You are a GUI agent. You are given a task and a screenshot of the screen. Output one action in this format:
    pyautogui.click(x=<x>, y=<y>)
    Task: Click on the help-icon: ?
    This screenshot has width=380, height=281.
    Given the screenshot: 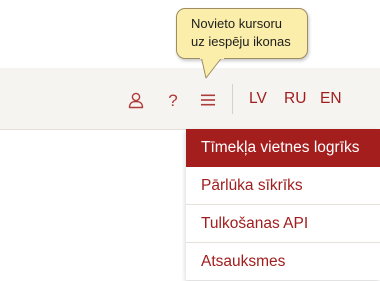 What is the action you would take?
    pyautogui.click(x=173, y=100)
    